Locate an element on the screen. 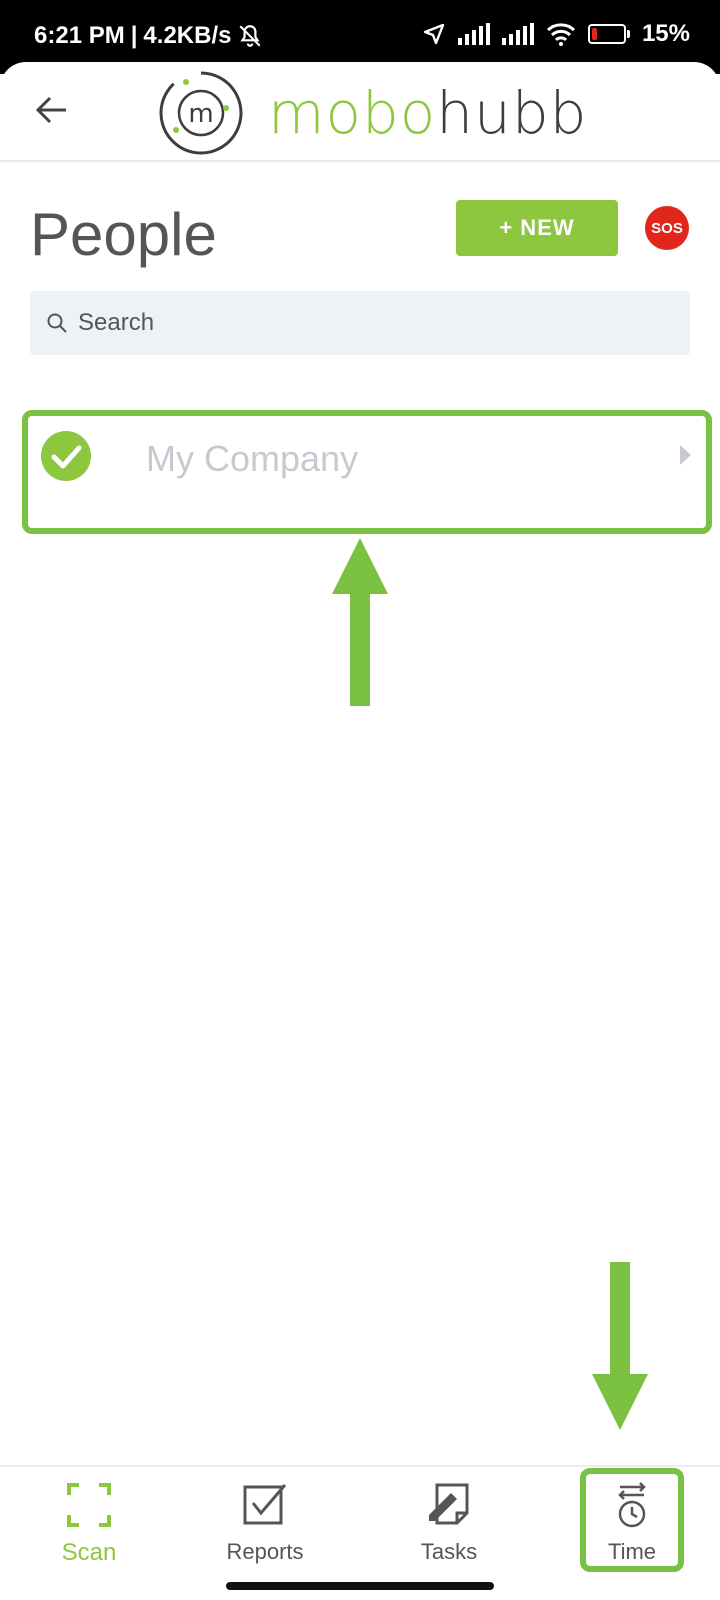 This screenshot has width=720, height=1600. nav-item-tasks: Tasks is located at coordinates (449, 1531).